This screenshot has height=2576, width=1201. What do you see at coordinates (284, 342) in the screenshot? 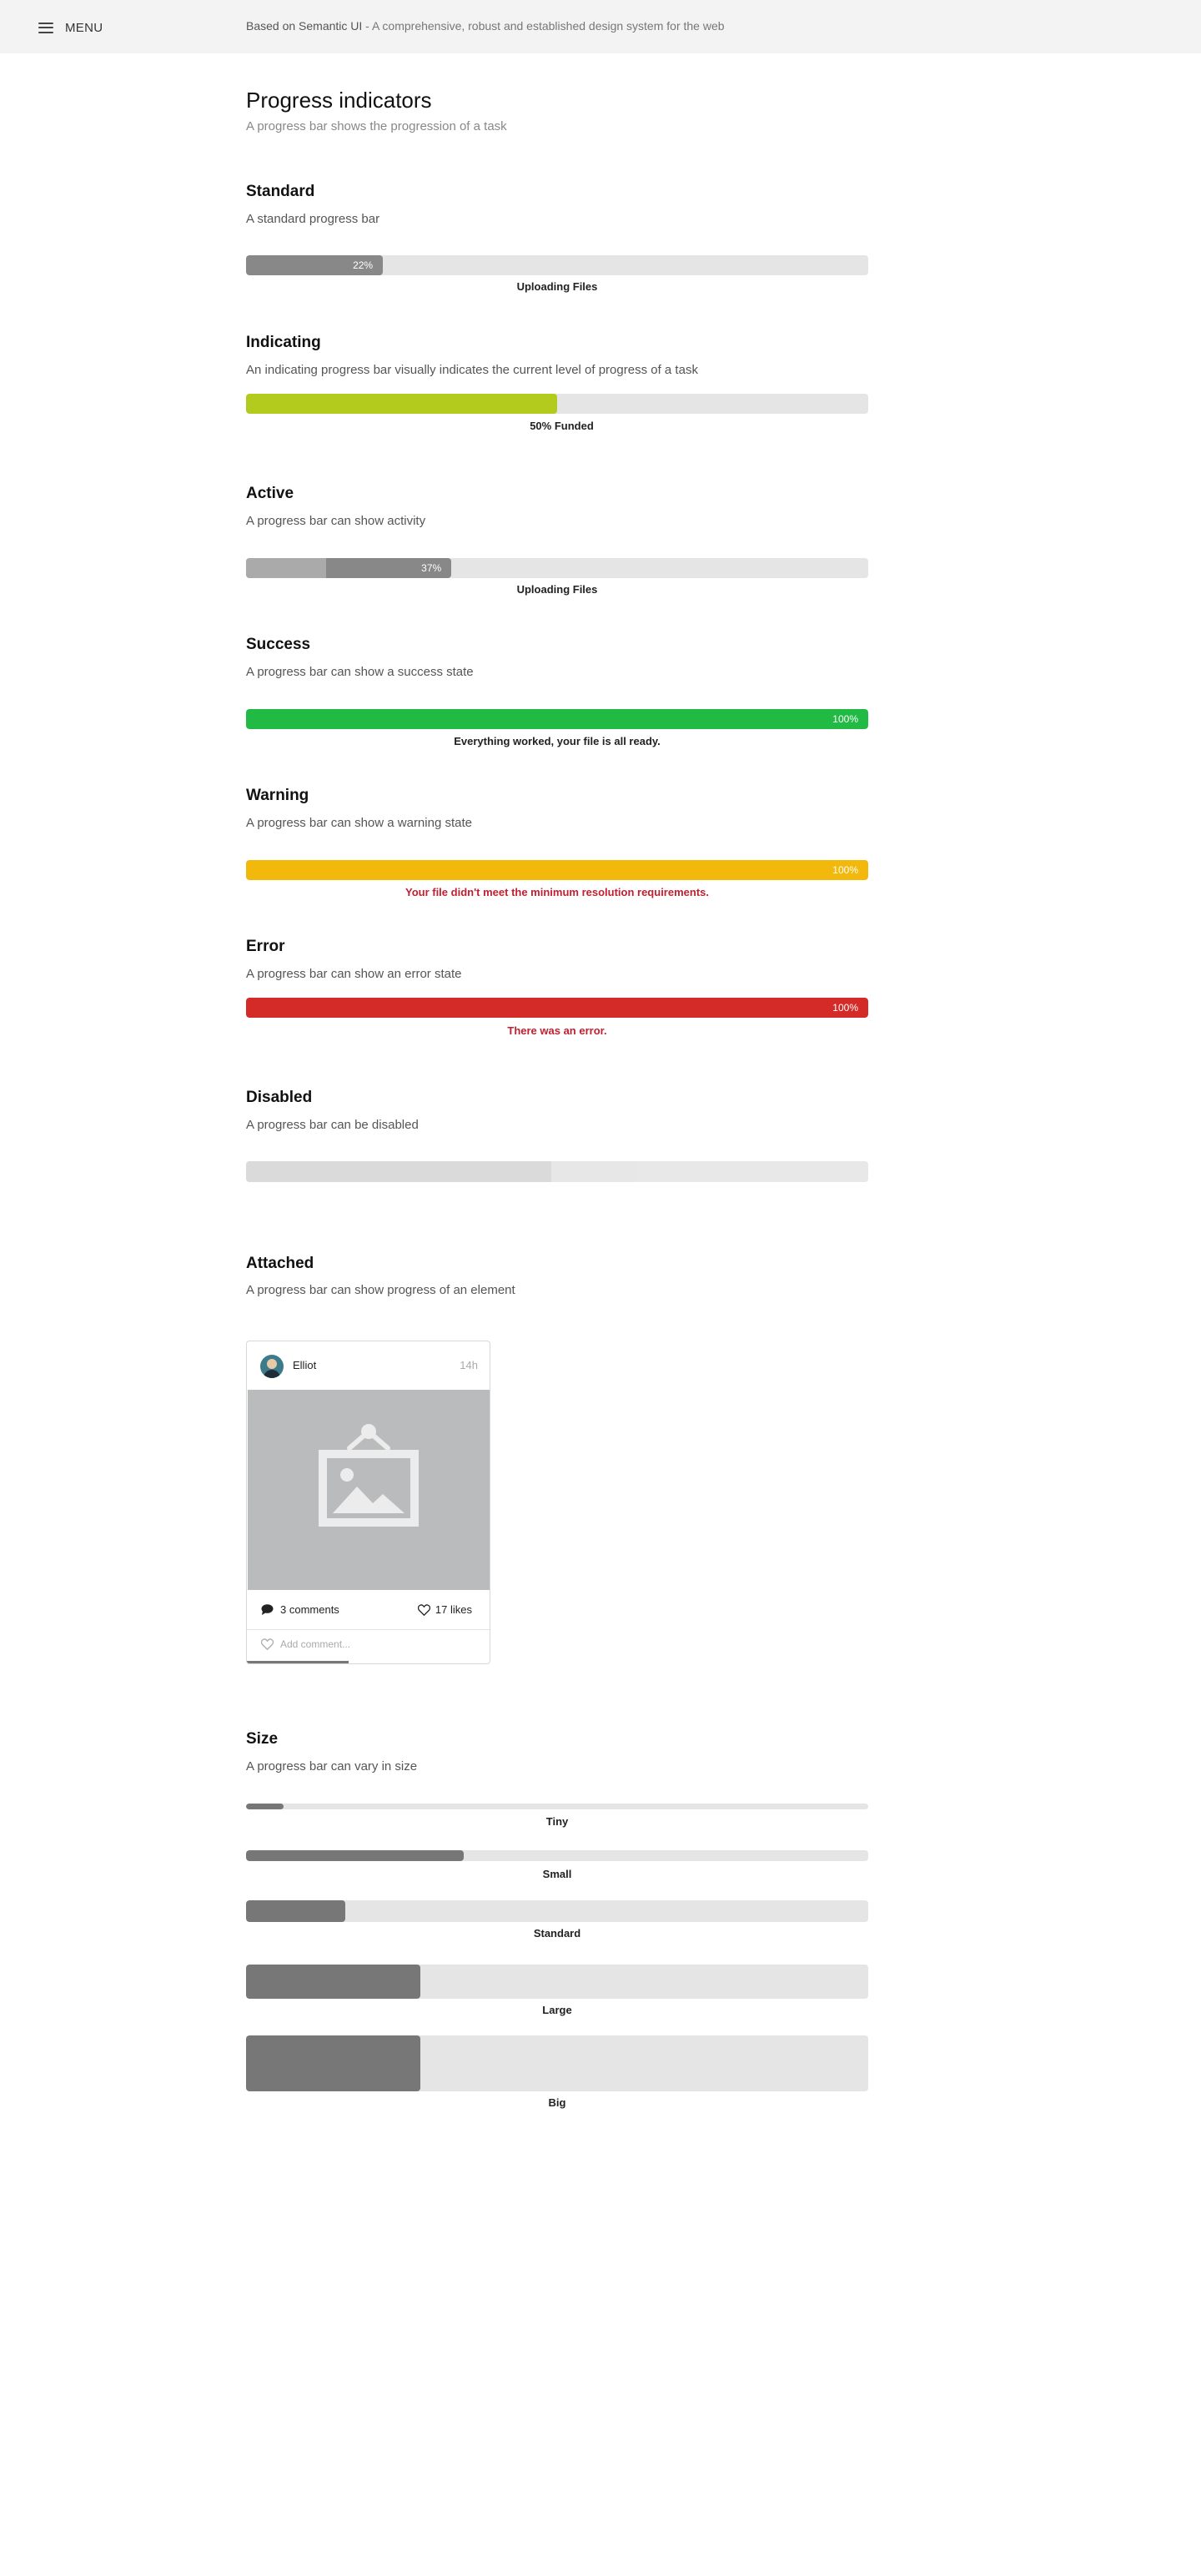
I see `section-title-indicating: Indicating` at bounding box center [284, 342].